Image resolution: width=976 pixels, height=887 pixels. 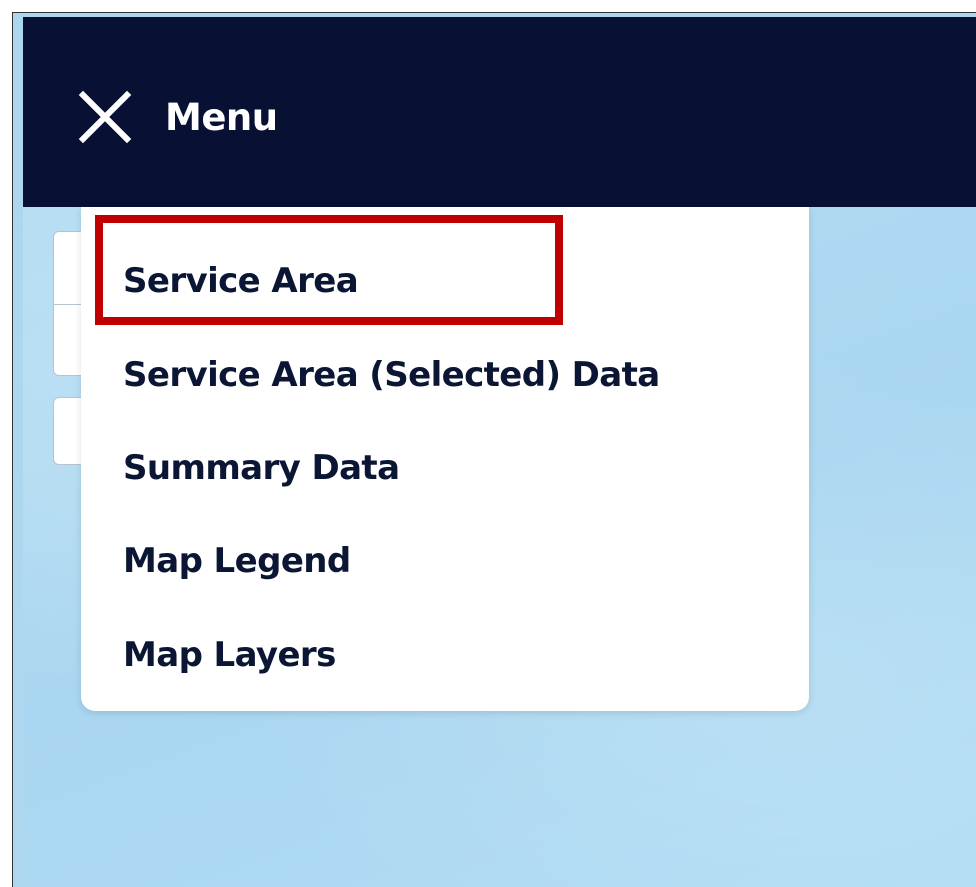 What do you see at coordinates (105, 117) in the screenshot?
I see `close-icon` at bounding box center [105, 117].